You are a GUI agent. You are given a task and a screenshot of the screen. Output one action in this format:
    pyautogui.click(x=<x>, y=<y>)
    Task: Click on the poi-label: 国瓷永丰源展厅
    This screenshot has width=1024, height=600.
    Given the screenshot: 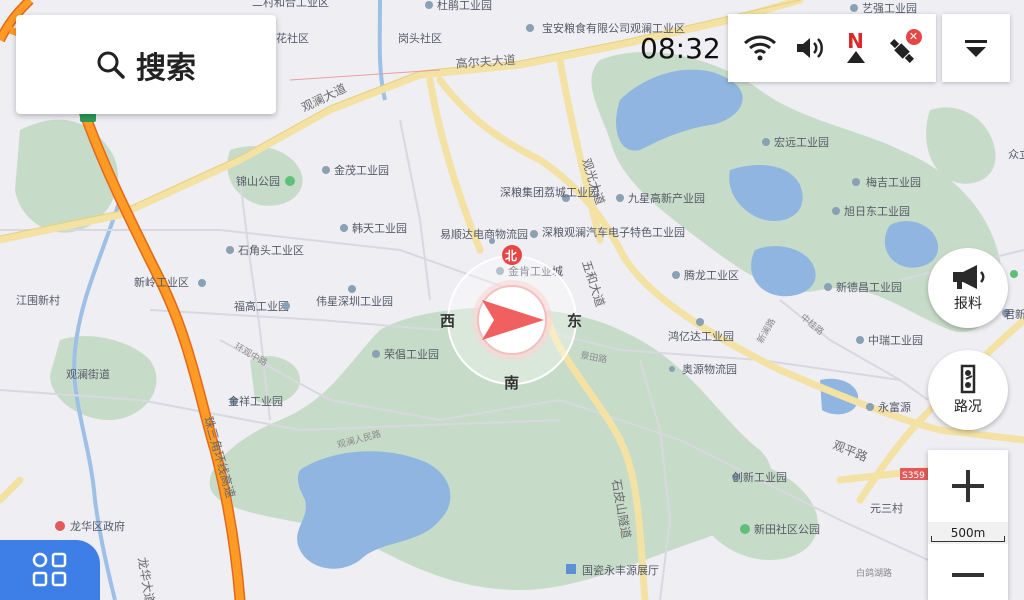 What is the action you would take?
    pyautogui.click(x=620, y=570)
    